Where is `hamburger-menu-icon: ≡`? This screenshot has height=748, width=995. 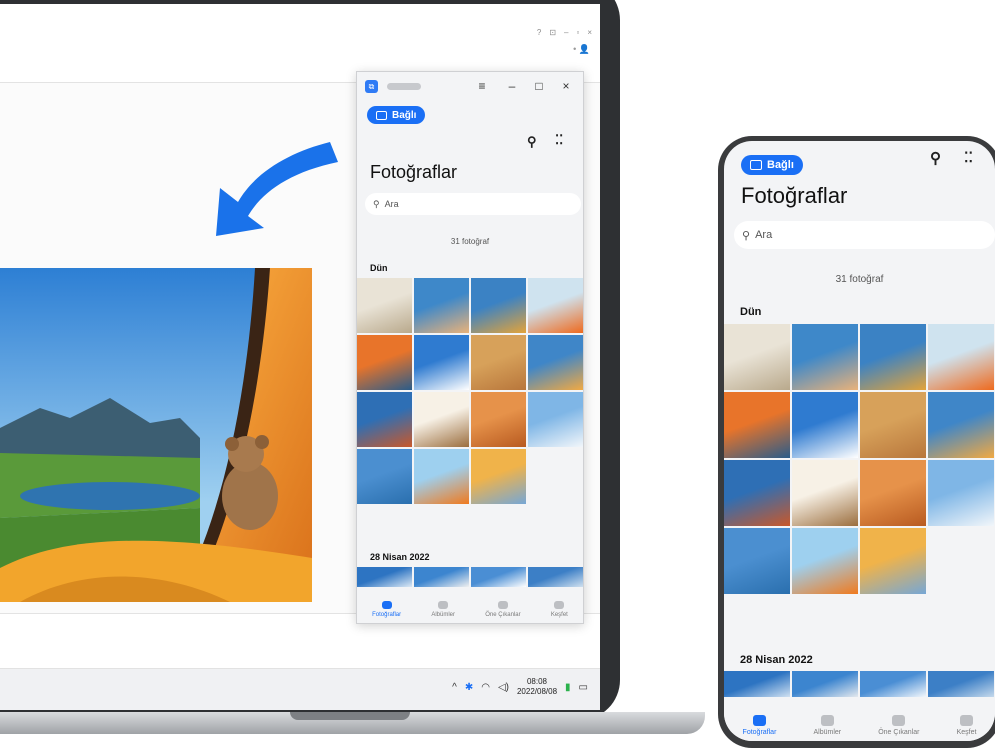 hamburger-menu-icon: ≡ is located at coordinates (482, 86).